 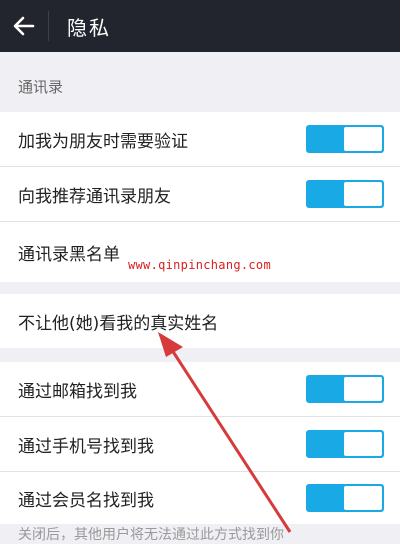 What do you see at coordinates (77, 391) in the screenshot?
I see `setting-label: 通过邮箱找到我` at bounding box center [77, 391].